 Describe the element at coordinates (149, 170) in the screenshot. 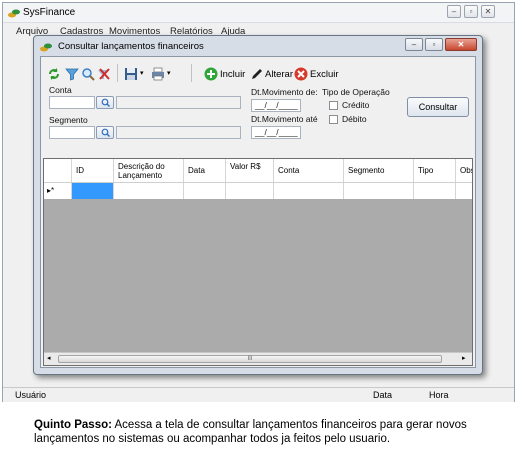

I see `column-header-descricao: Descrição do Lançamento` at that location.